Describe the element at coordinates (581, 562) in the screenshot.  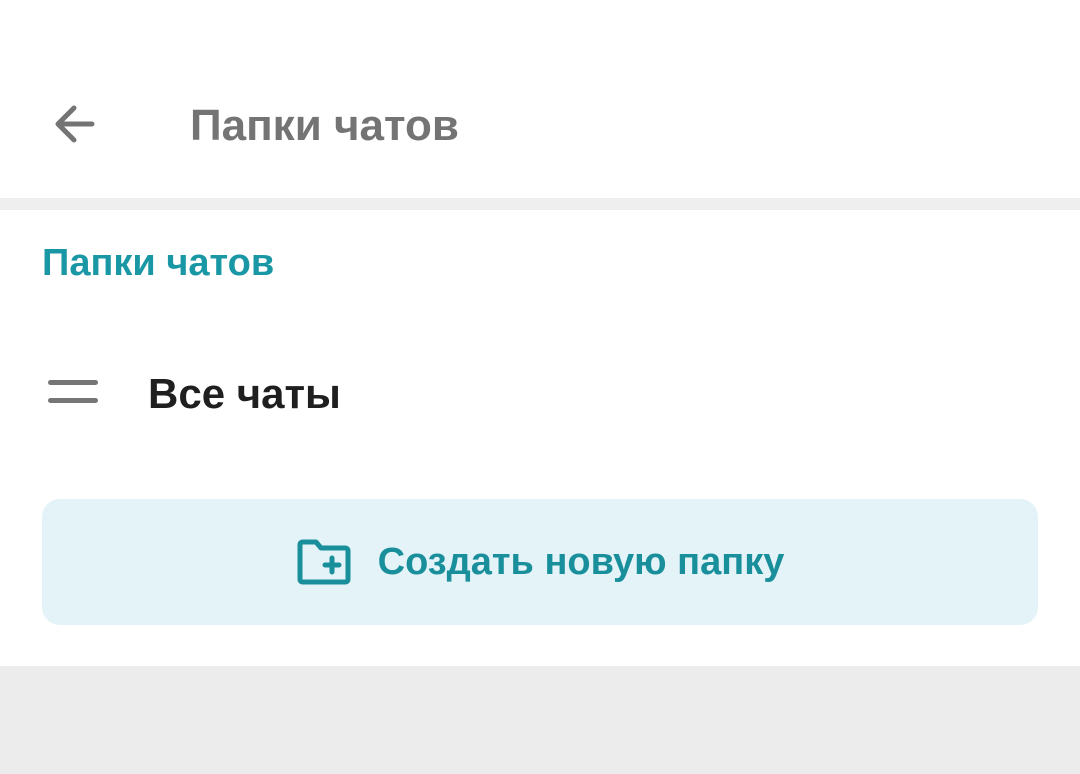
I see `create-folder-label: Создать новую папку` at that location.